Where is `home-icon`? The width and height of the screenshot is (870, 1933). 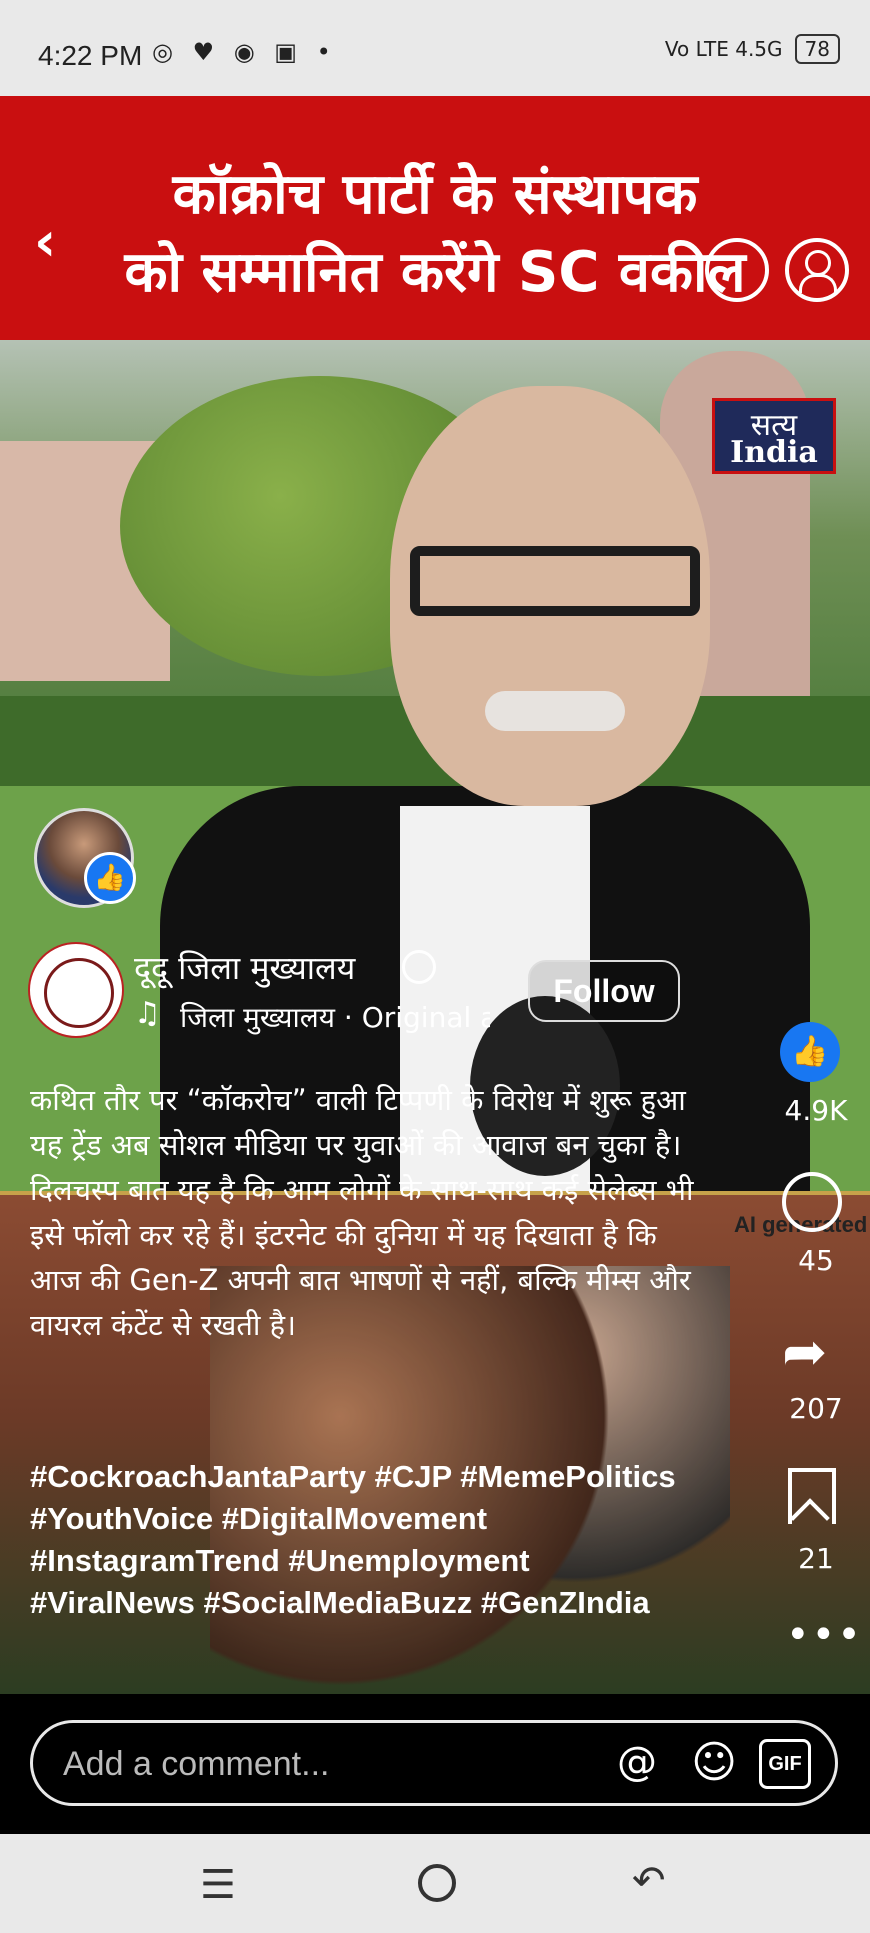
home-icon is located at coordinates (437, 1883).